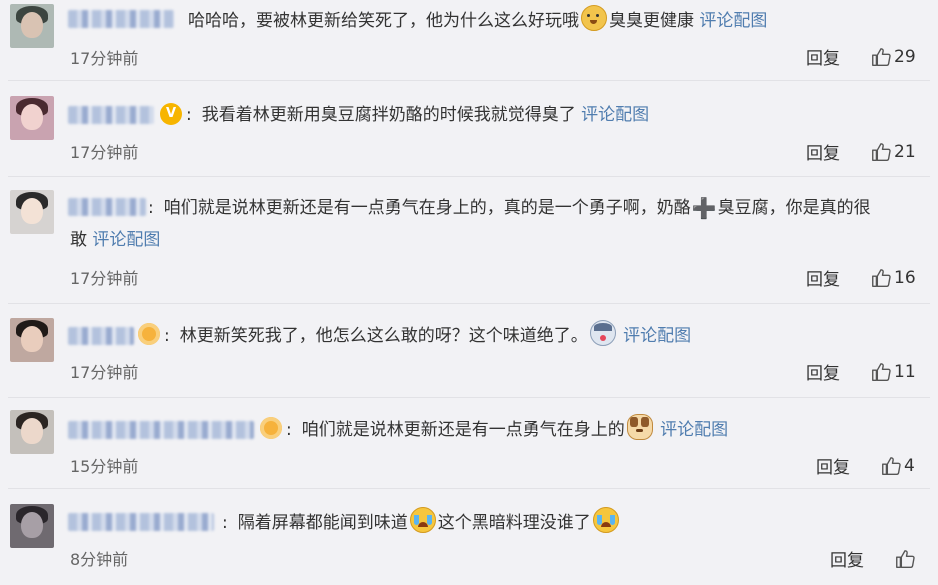 Image resolution: width=938 pixels, height=585 pixels. What do you see at coordinates (383, 21) in the screenshot?
I see `comment-body: 哈哈哈，要被林更新给笑死了，他为什么这么好玩哦` at bounding box center [383, 21].